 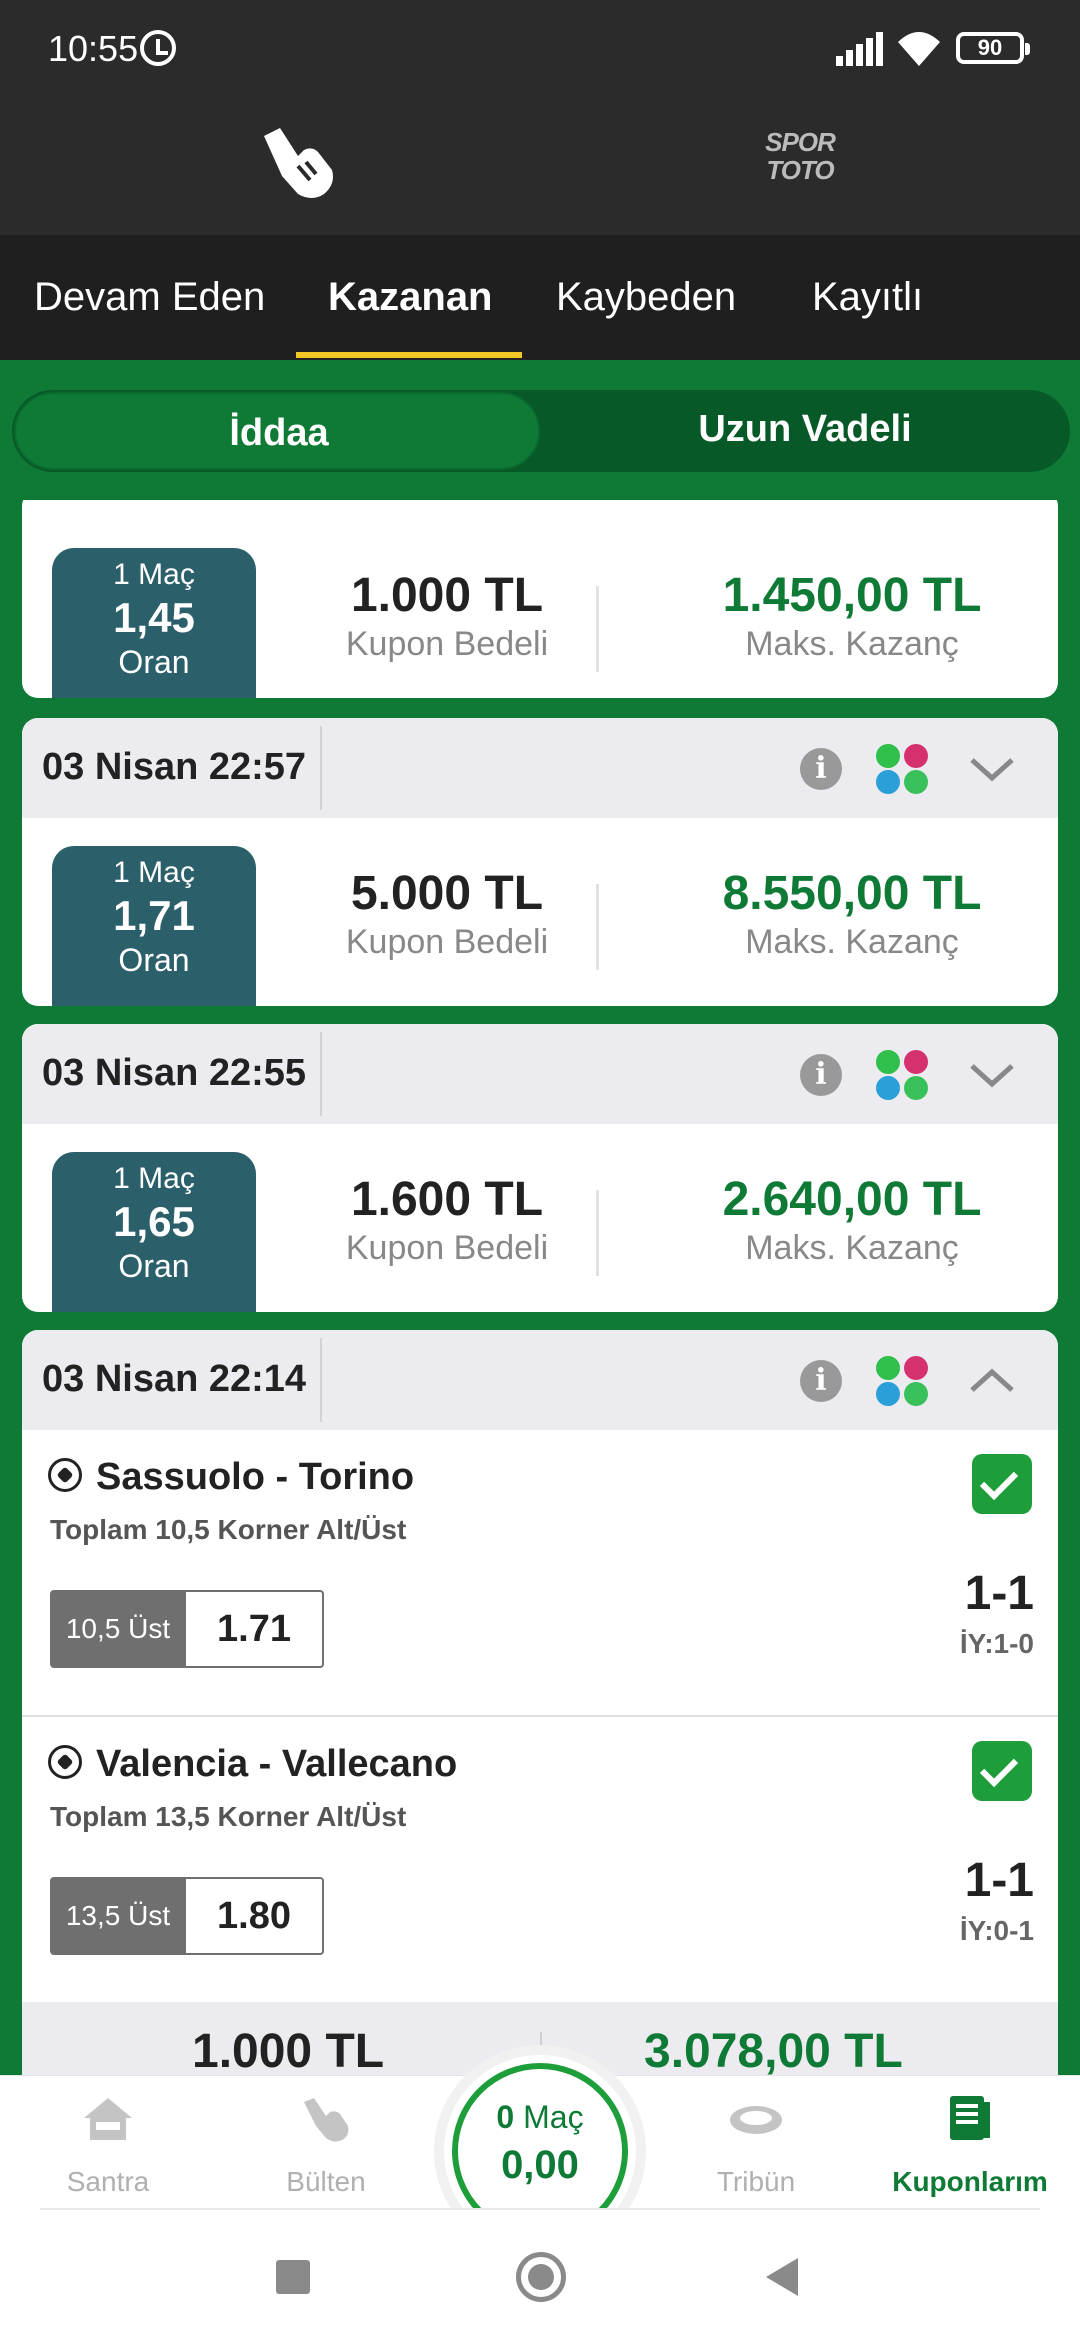 What do you see at coordinates (228, 1816) in the screenshot?
I see `market-name: Toplam 13,5 Korner Alt/Üst` at bounding box center [228, 1816].